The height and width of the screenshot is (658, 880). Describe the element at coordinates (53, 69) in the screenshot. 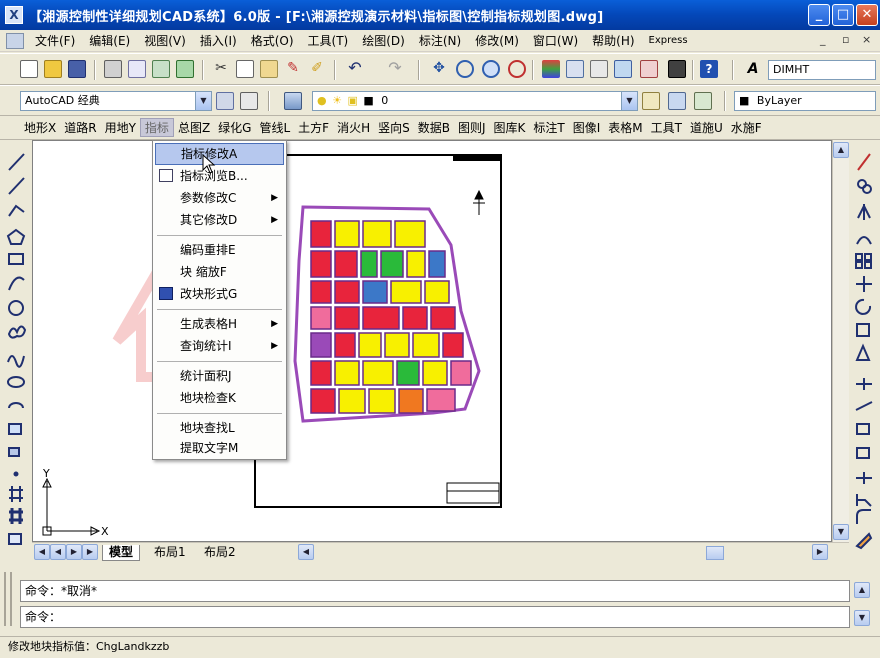

I see `open-icon` at that location.